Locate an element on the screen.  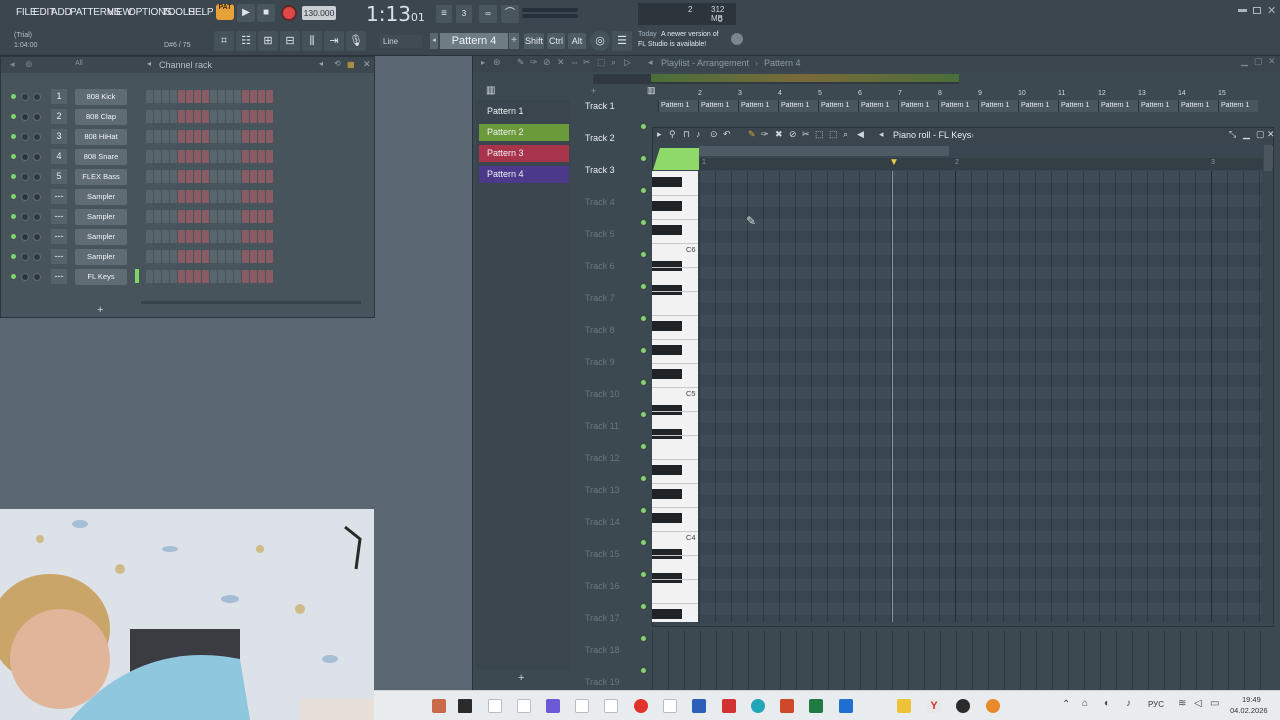
blend-notes-icon: ⌒ is located at coordinates (510, 14).